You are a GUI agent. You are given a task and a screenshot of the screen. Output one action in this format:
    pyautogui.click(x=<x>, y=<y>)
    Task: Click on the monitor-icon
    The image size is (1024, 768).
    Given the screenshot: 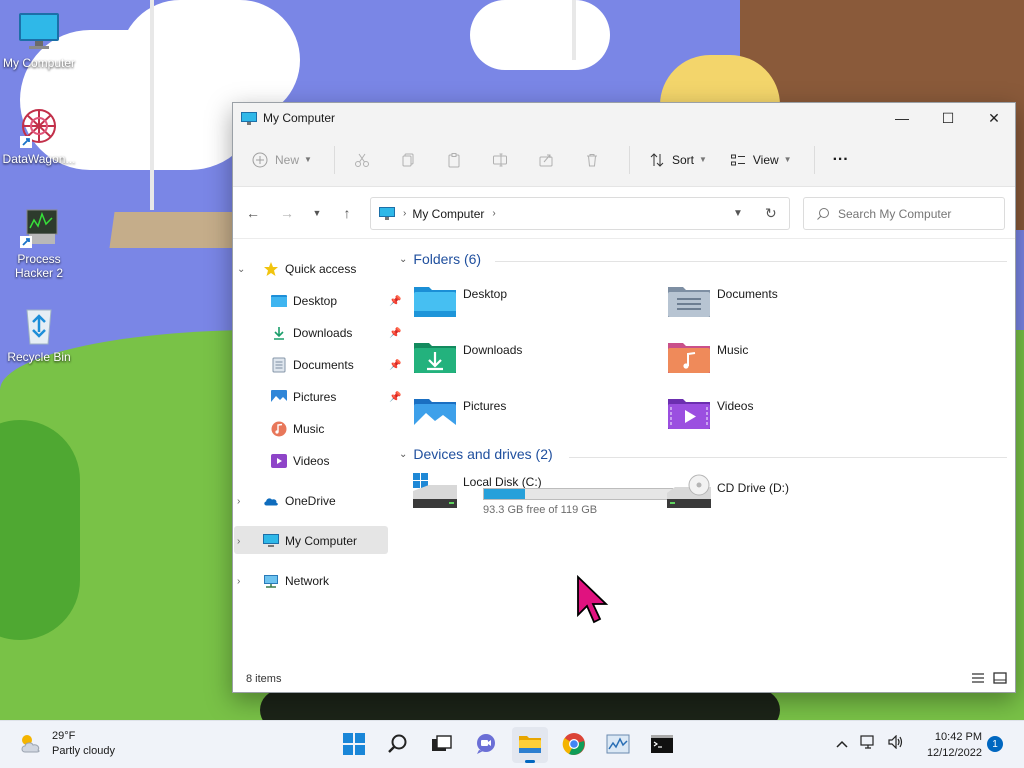 What is the action you would take?
    pyautogui.click(x=271, y=541)
    